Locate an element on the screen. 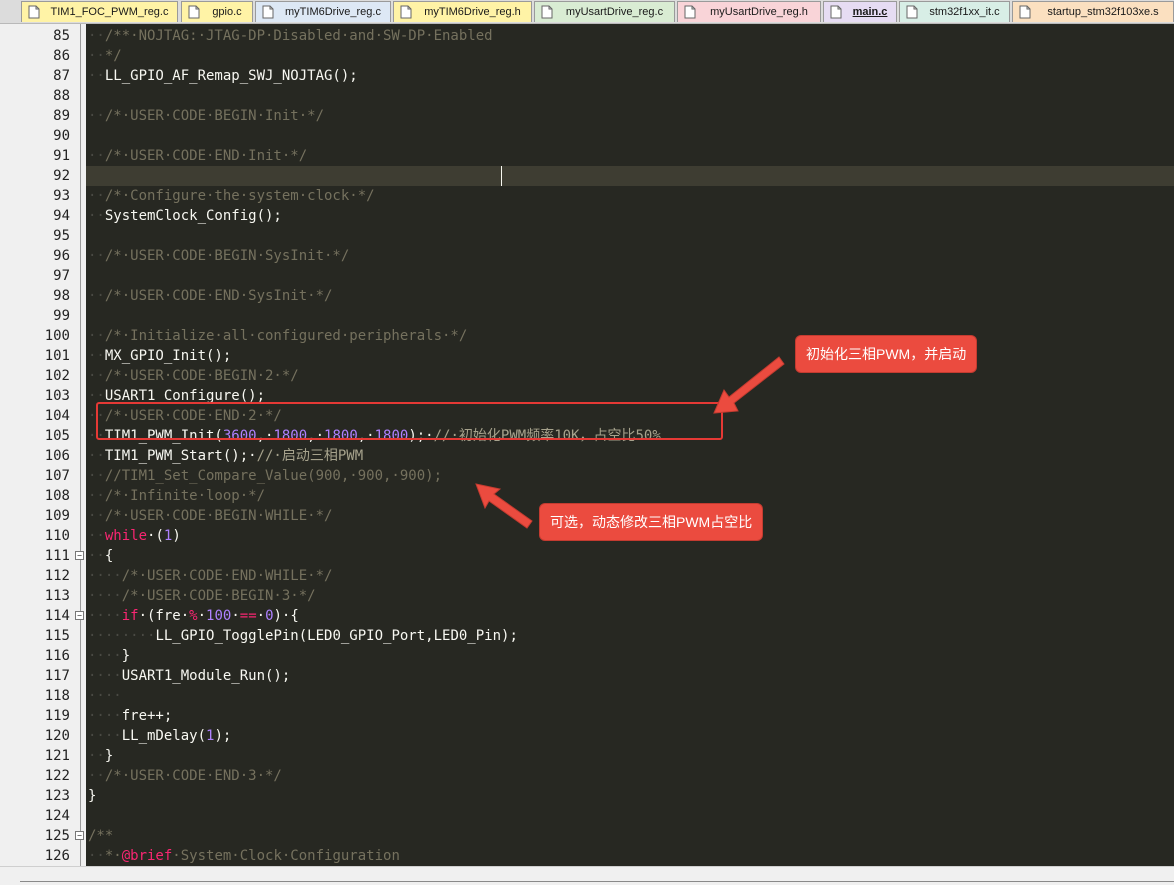 The height and width of the screenshot is (885, 1174). code-line: 120 ····LL_mDelay(1); is located at coordinates (587, 736).